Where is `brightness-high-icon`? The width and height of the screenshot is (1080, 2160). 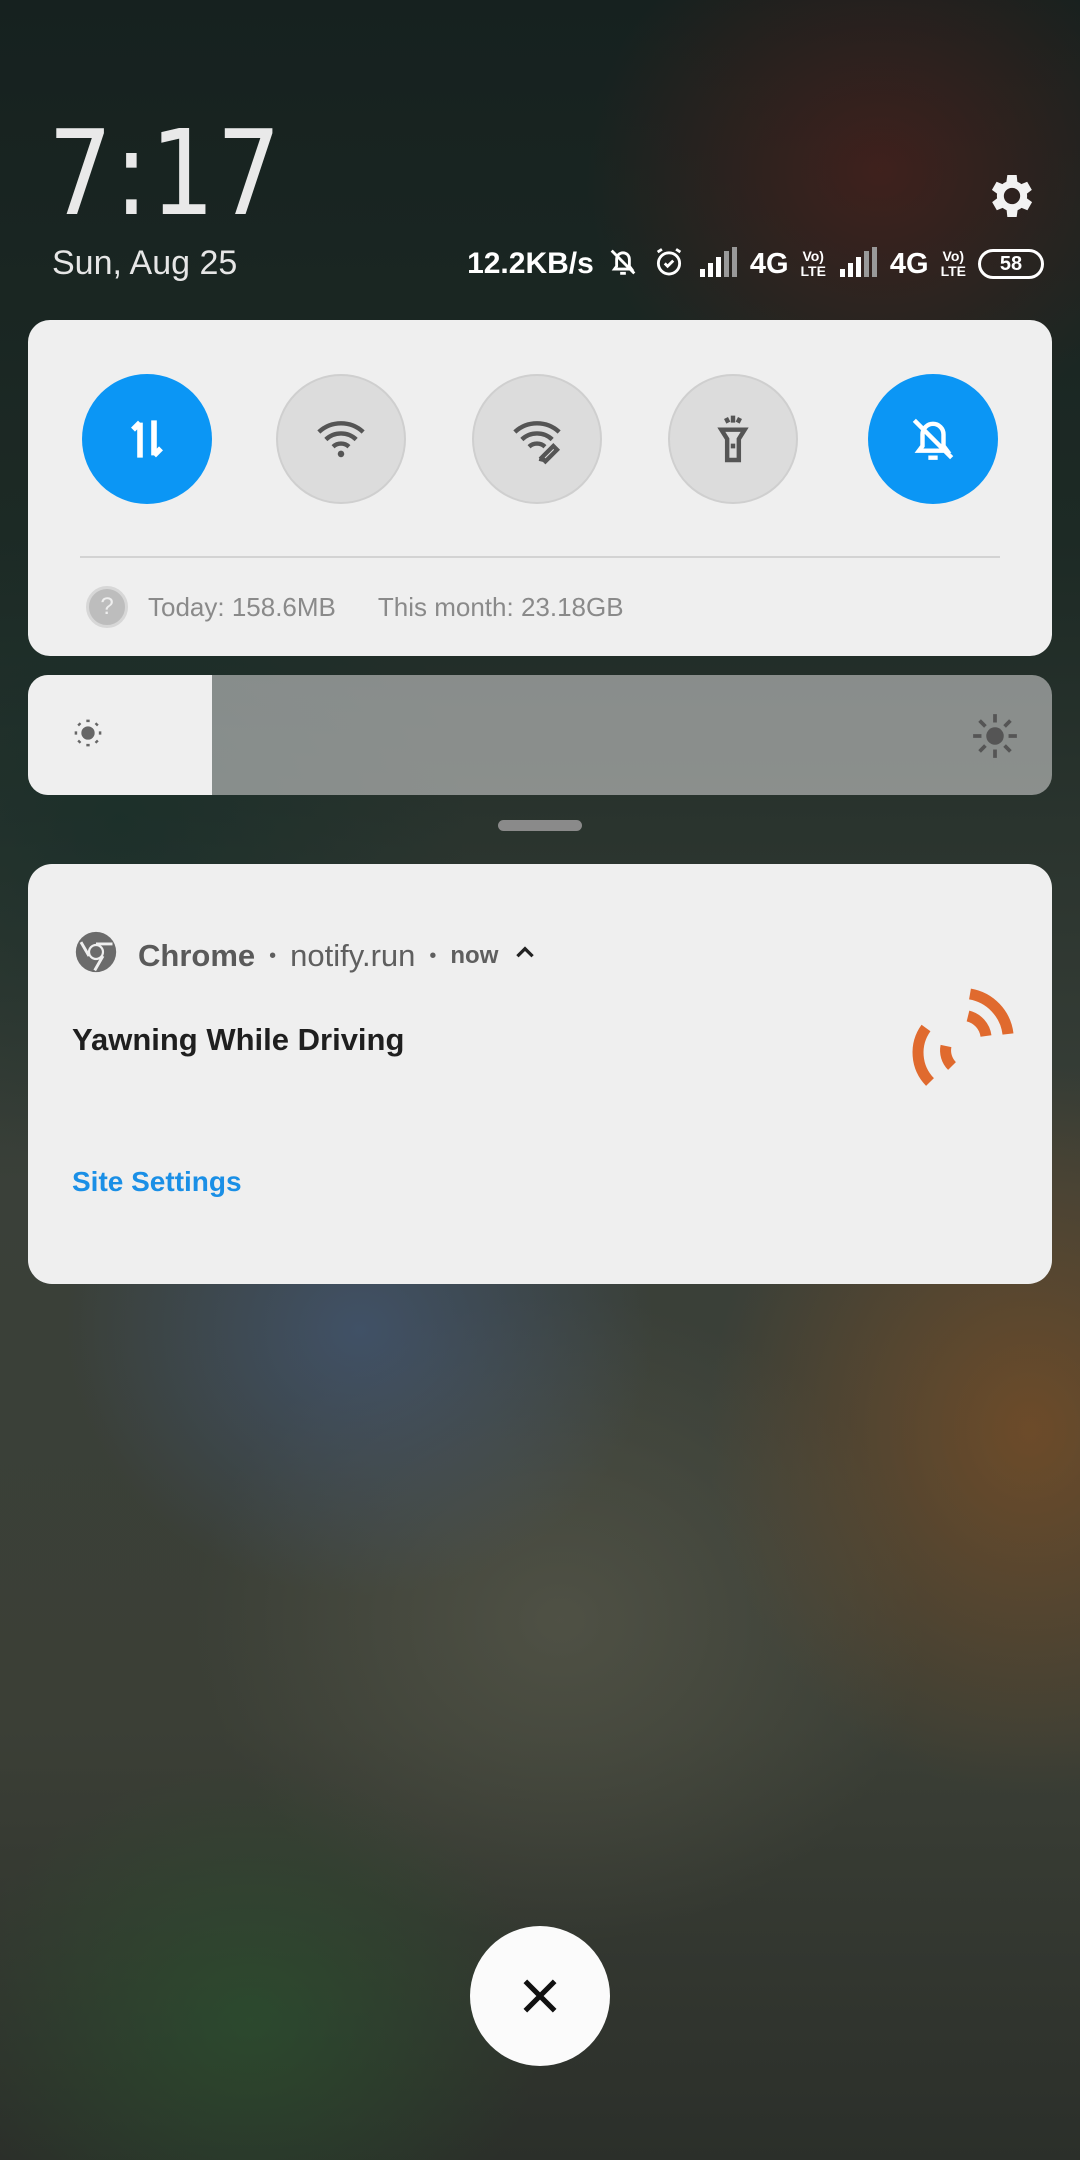
brightness-high-icon is located at coordinates (995, 738).